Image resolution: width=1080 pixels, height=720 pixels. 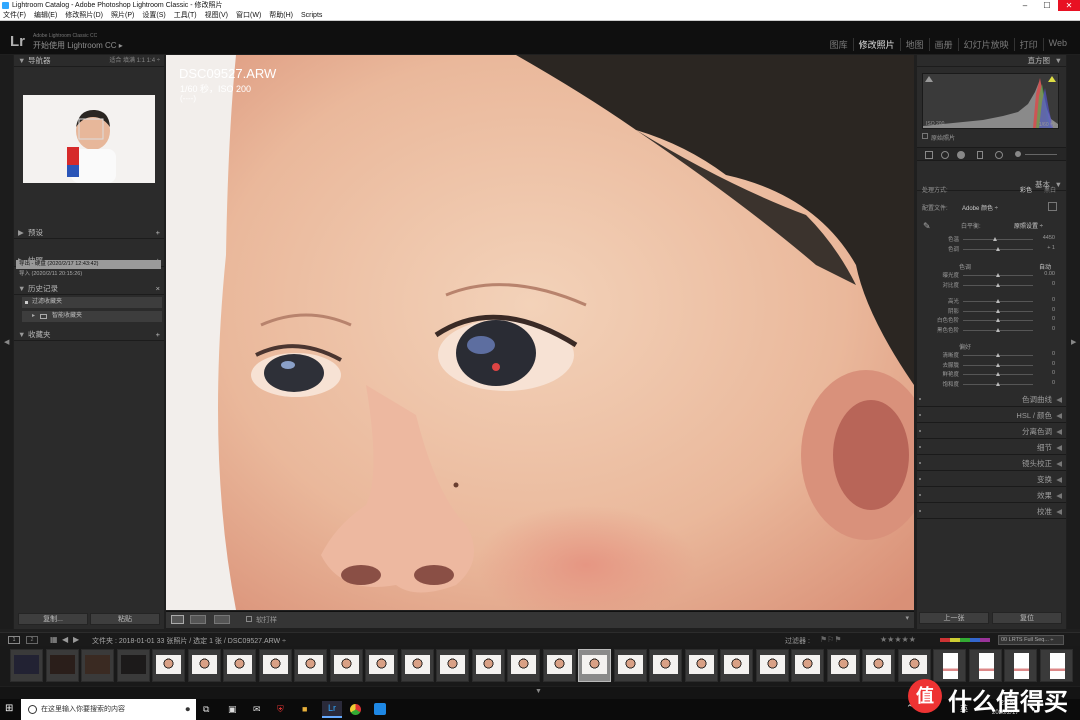 I want to click on tone-auto-button: 自动, so click(x=1045, y=266).